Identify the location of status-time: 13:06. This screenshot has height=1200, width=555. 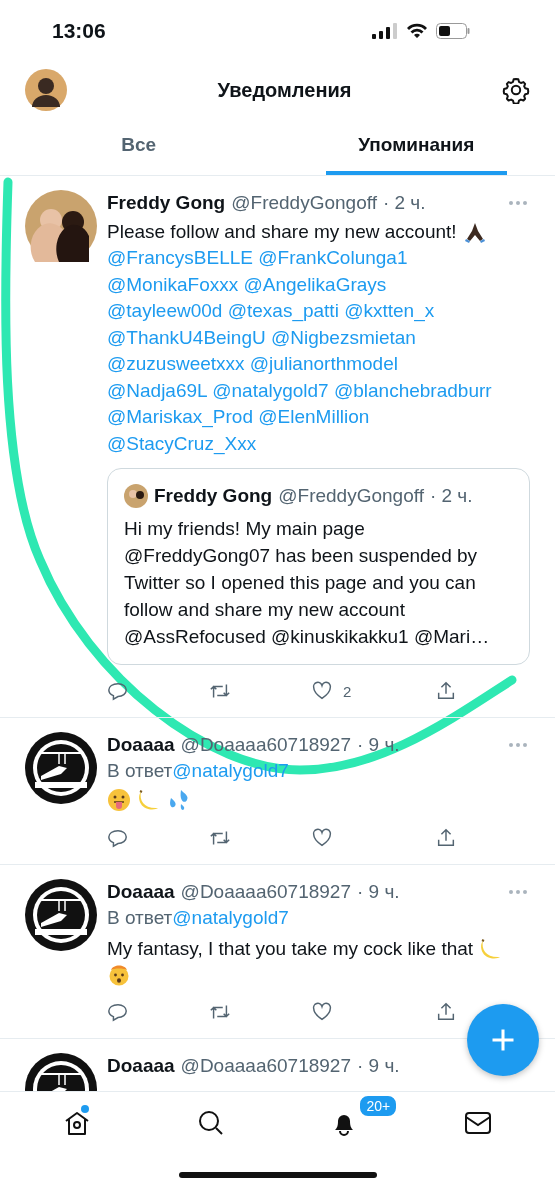
(79, 31).